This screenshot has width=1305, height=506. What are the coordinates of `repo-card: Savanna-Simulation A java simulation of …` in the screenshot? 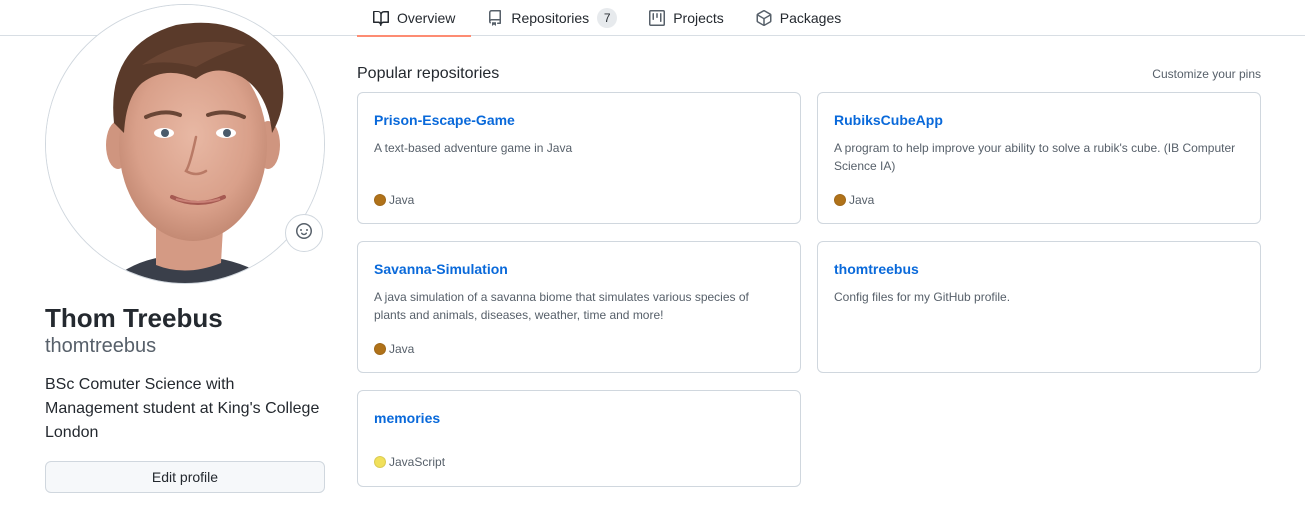 It's located at (579, 307).